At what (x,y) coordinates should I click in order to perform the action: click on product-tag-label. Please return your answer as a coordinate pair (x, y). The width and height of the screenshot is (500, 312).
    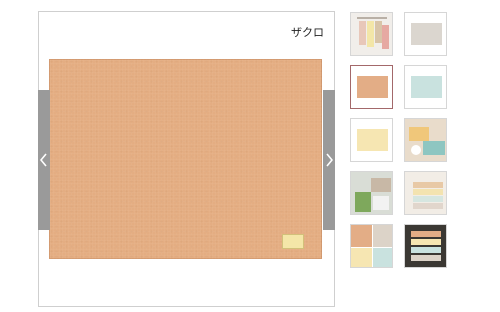
    Looking at the image, I should click on (293, 241).